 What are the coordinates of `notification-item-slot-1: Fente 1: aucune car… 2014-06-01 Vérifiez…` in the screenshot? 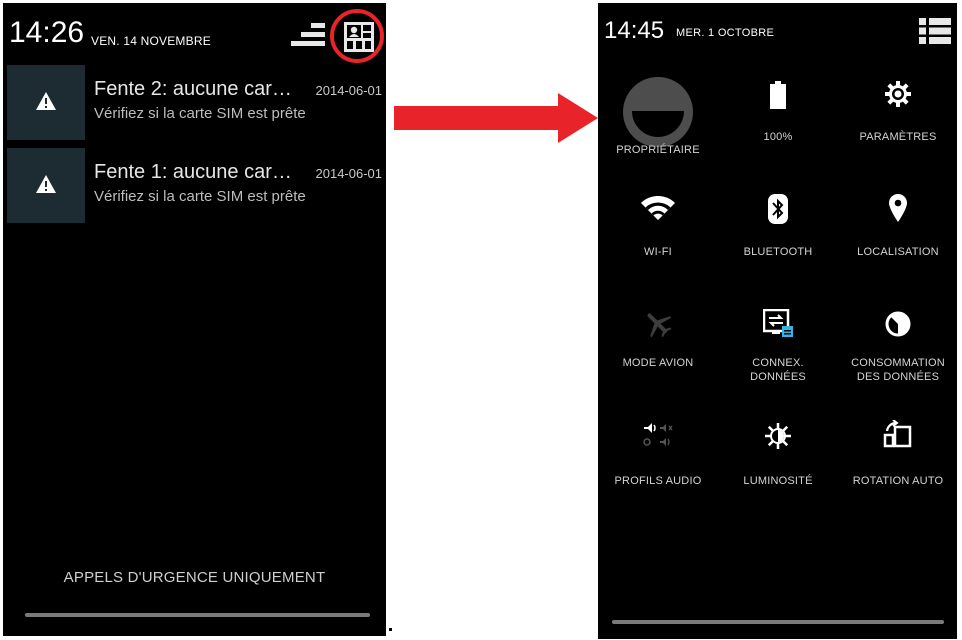 It's located at (194, 185).